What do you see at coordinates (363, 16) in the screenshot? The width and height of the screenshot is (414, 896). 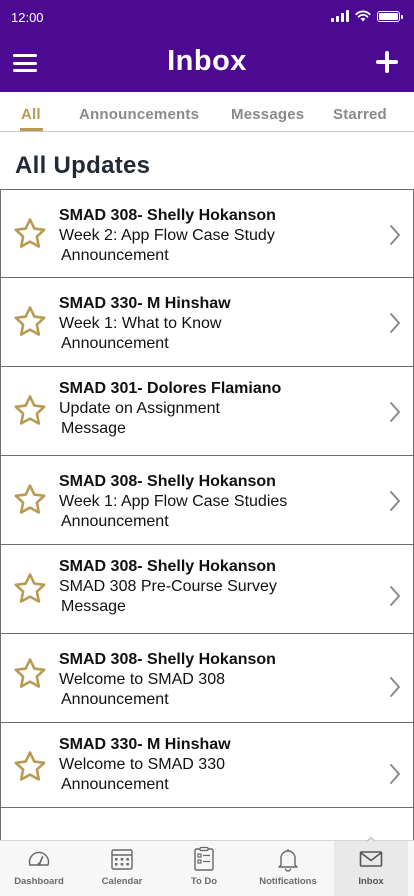 I see `wifi-icon` at bounding box center [363, 16].